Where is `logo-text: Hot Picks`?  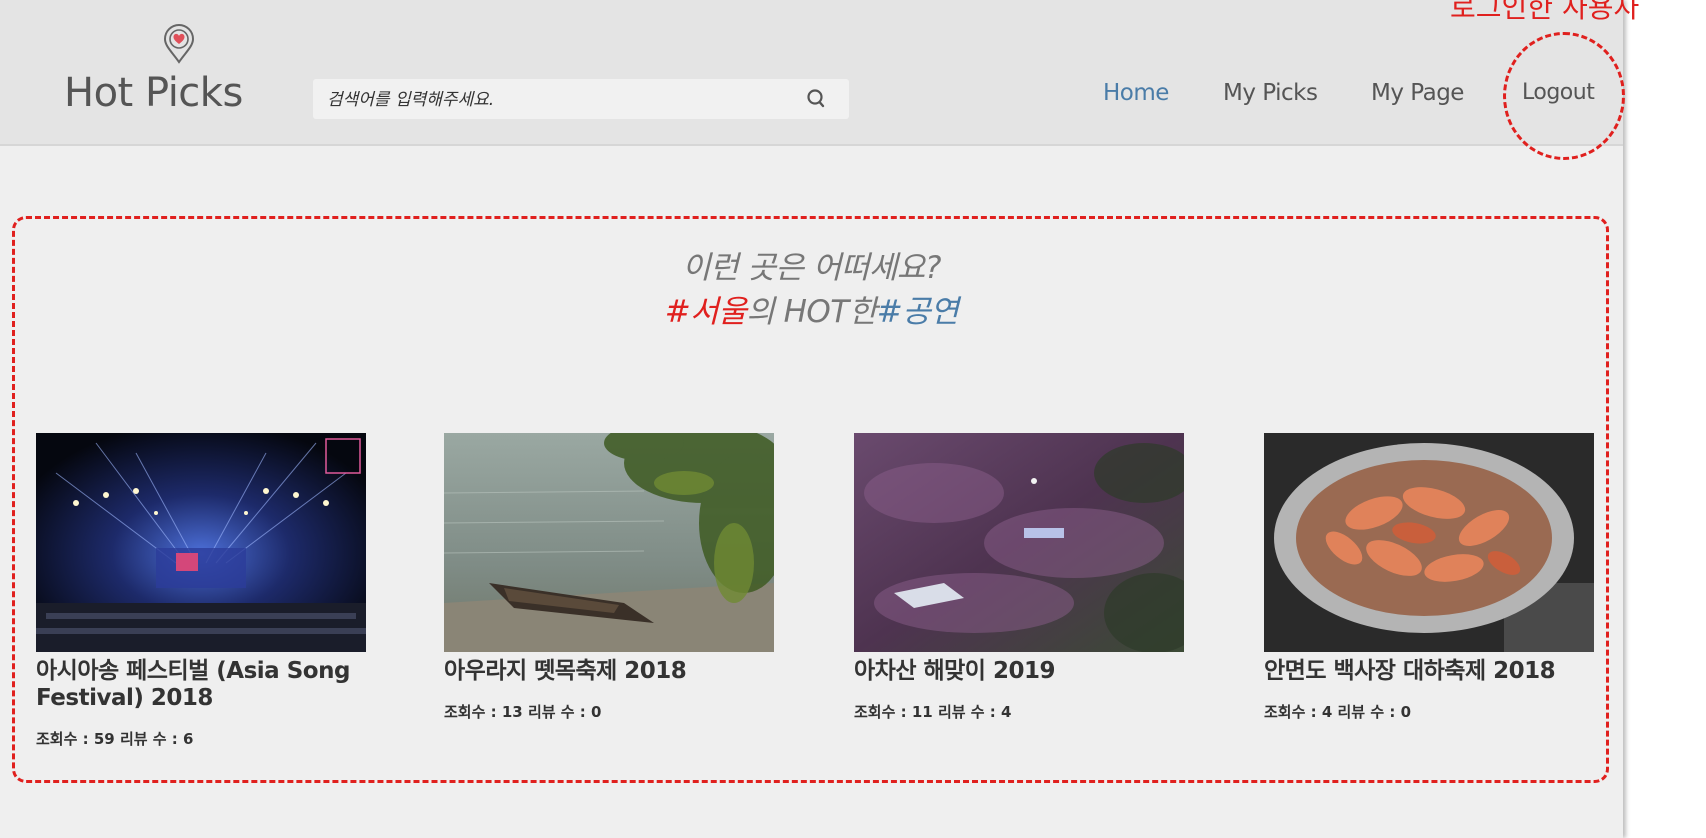
logo-text: Hot Picks is located at coordinates (153, 93).